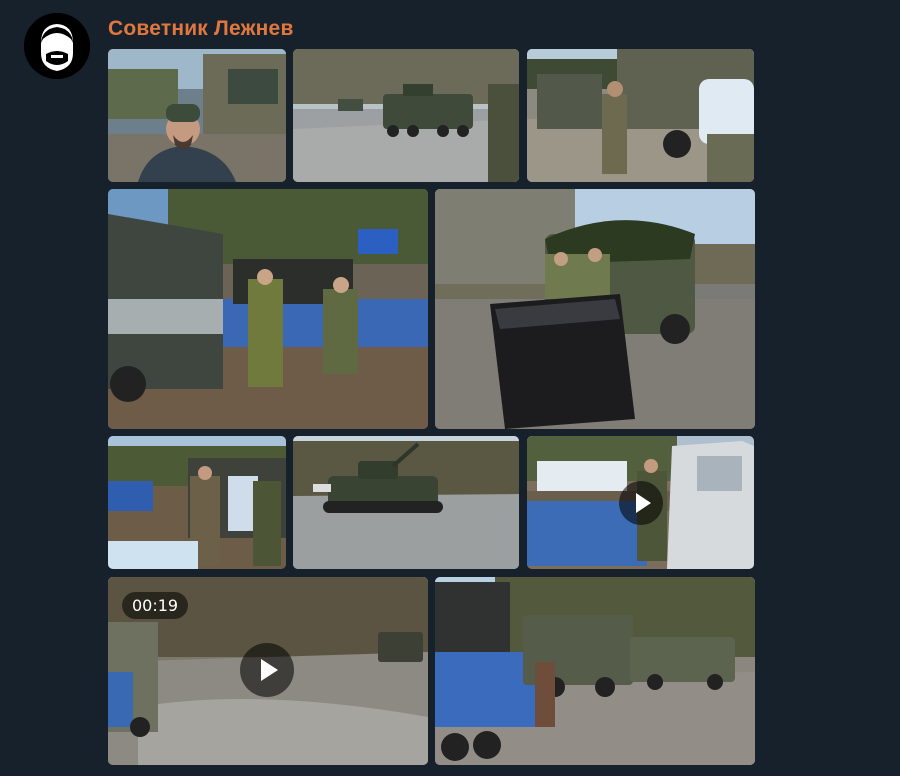 This screenshot has width=900, height=776. I want to click on photo-unloading-water, so click(640, 115).